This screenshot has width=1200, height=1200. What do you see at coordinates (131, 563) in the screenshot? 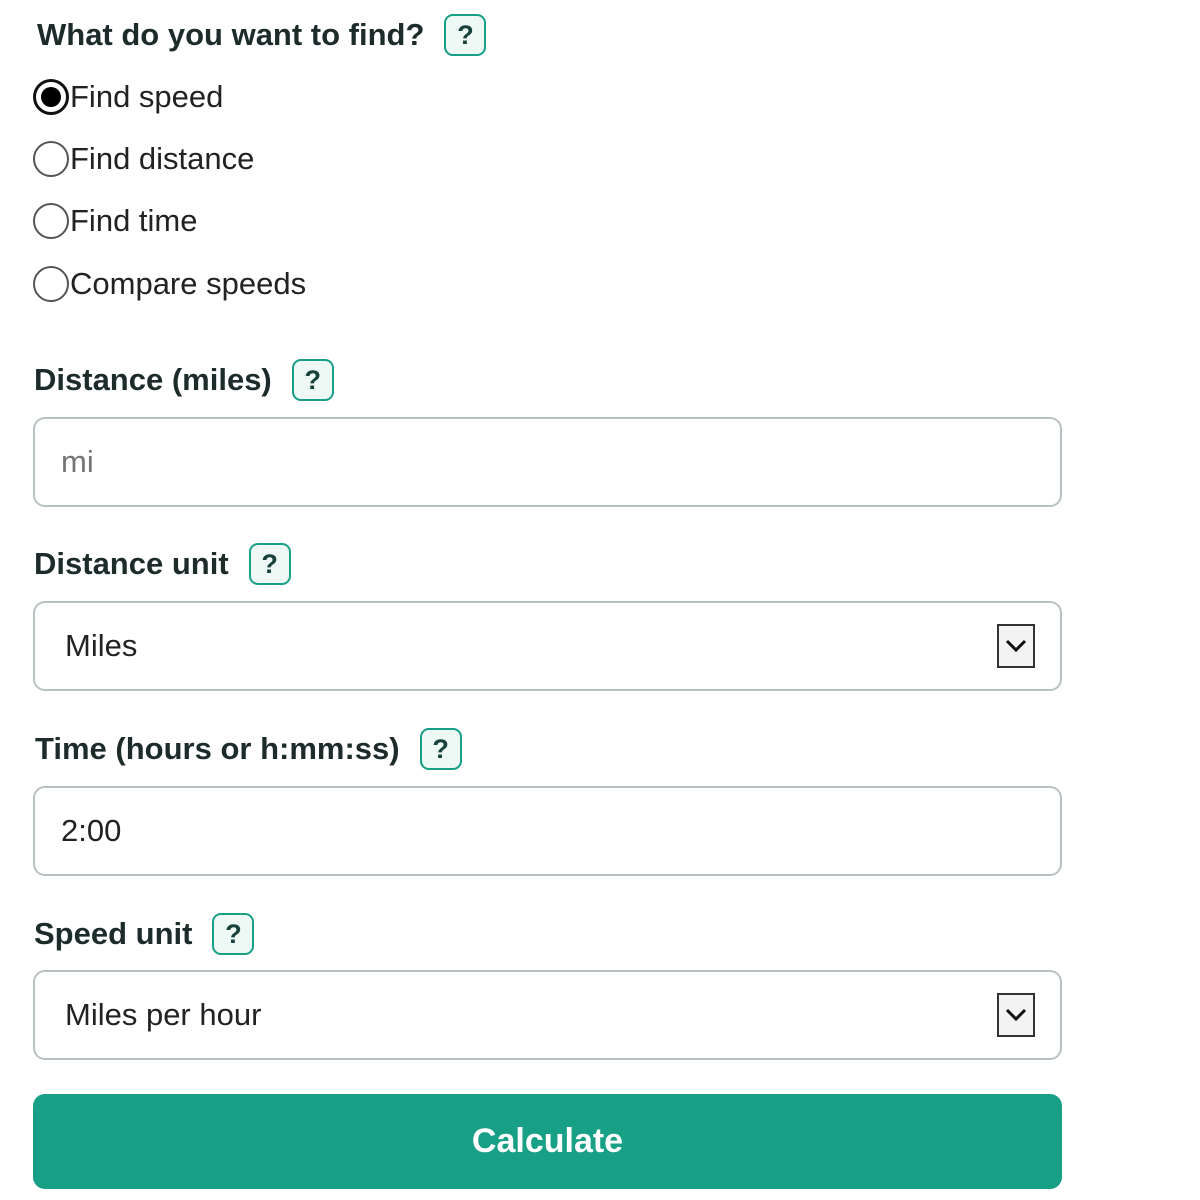
I see `distance-unit-label: Distance unit` at bounding box center [131, 563].